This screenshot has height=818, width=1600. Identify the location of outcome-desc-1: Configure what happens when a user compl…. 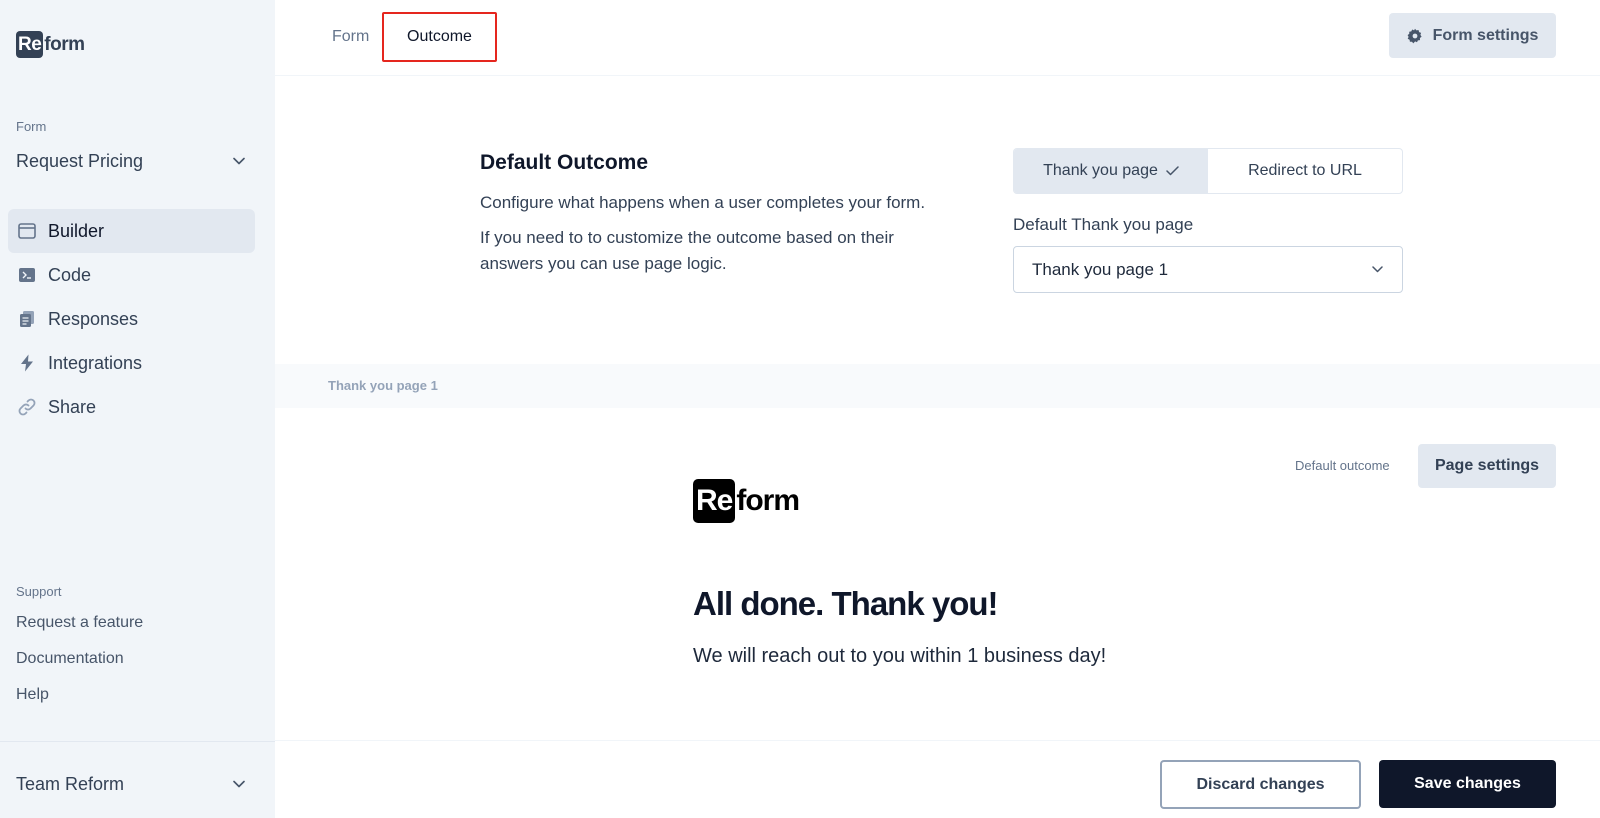
(703, 202).